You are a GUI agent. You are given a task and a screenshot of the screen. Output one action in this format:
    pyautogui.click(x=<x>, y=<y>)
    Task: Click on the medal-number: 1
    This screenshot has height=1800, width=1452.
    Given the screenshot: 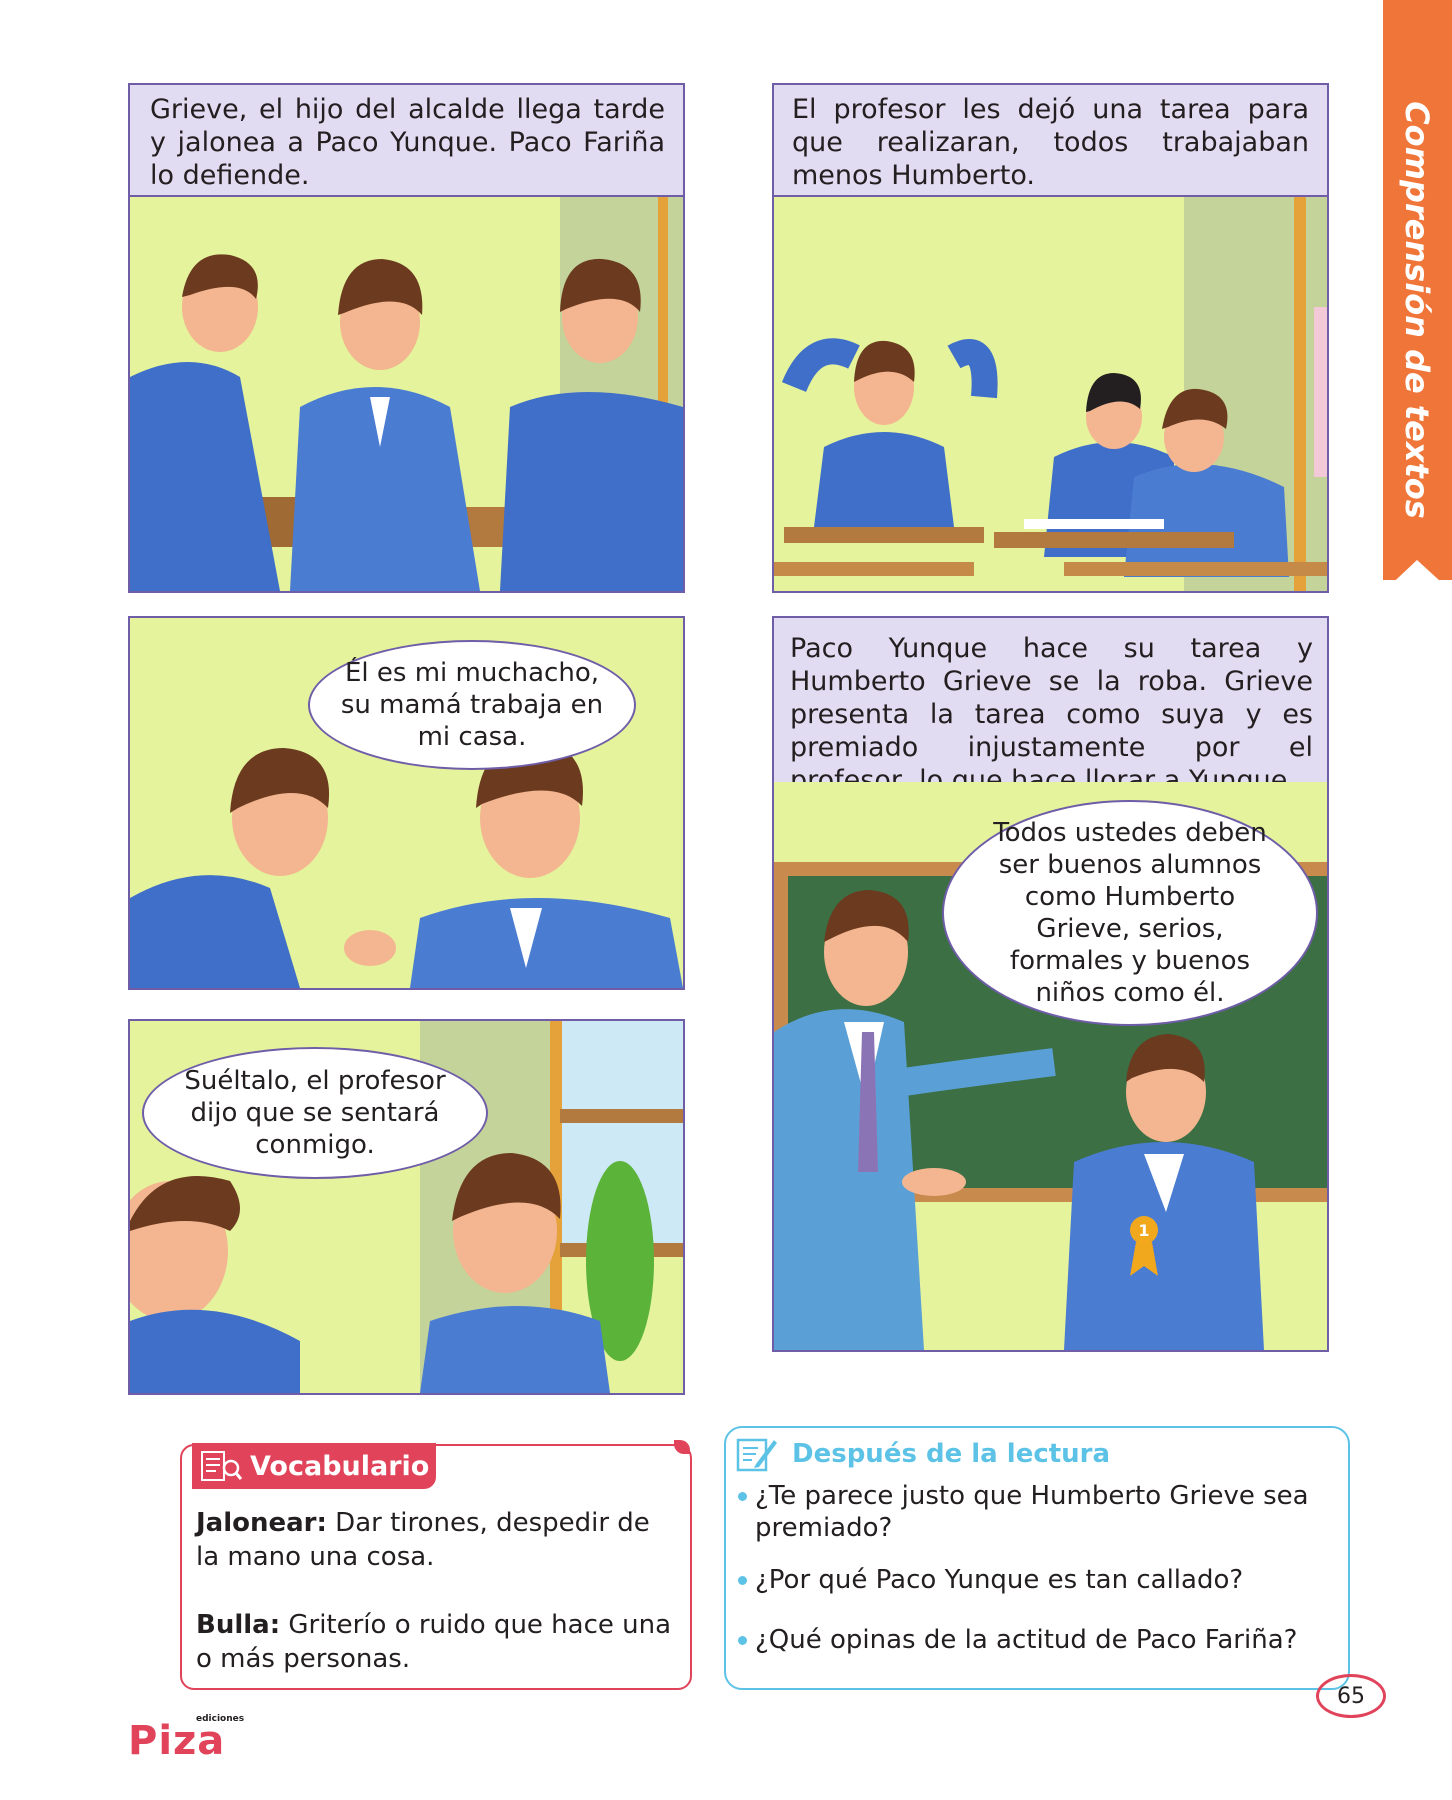 What is the action you would take?
    pyautogui.click(x=1143, y=1230)
    